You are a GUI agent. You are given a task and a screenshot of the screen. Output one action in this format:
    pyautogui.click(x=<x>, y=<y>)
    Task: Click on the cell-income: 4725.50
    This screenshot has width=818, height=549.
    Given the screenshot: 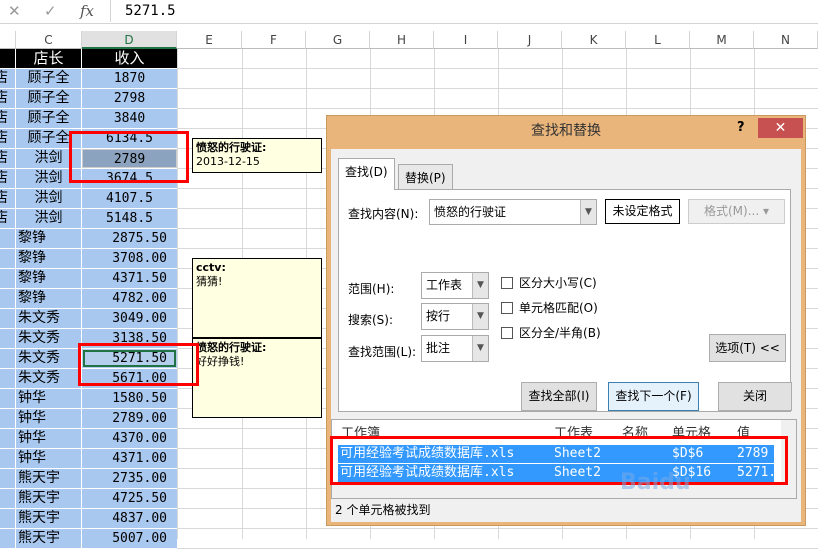 What is the action you would take?
    pyautogui.click(x=129, y=498)
    